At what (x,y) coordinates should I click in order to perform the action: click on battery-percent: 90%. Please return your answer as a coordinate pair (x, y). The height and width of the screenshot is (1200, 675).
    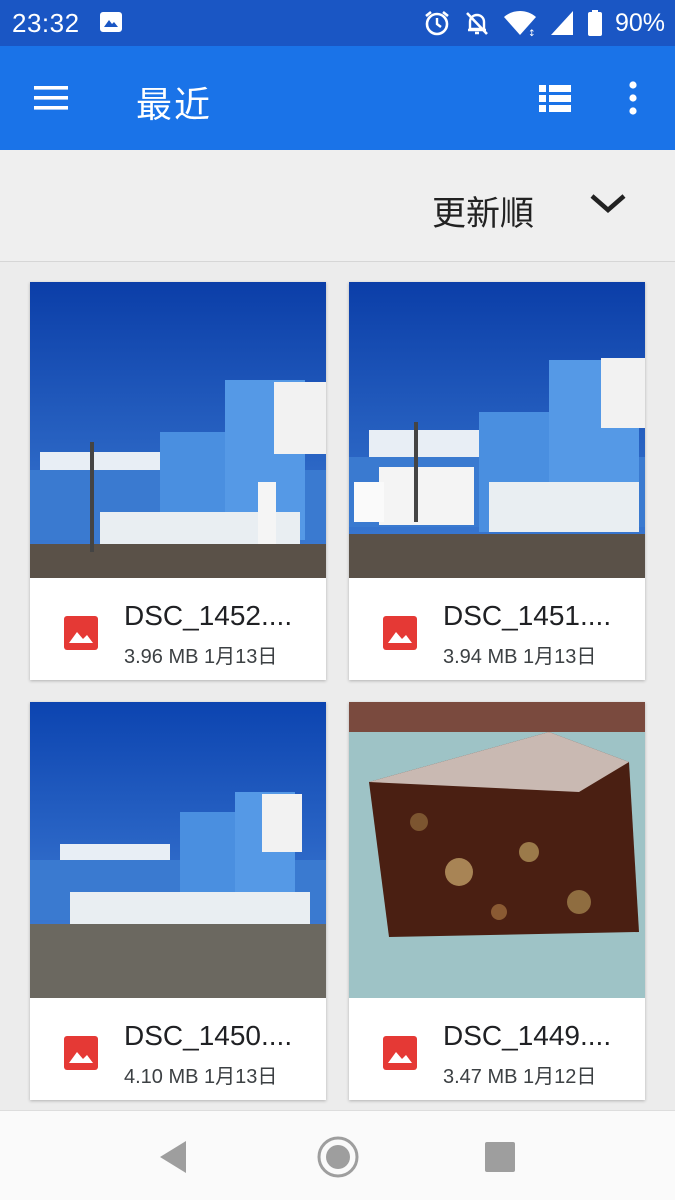
    Looking at the image, I should click on (639, 22).